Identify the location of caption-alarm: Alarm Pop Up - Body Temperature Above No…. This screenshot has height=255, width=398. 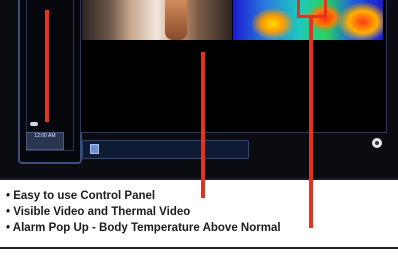
(143, 228).